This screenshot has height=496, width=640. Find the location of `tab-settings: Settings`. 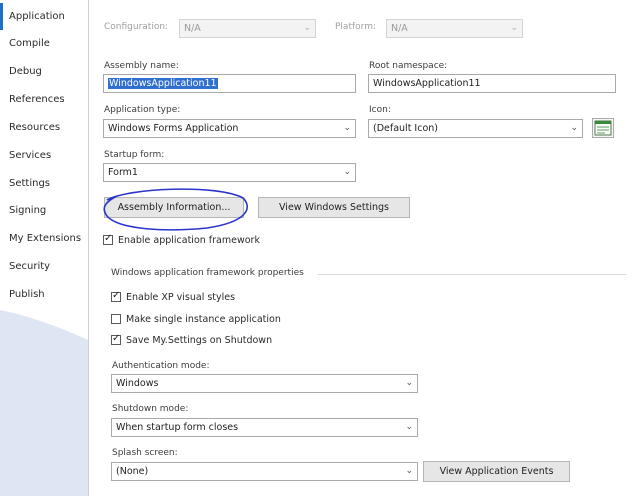

tab-settings: Settings is located at coordinates (44, 183).